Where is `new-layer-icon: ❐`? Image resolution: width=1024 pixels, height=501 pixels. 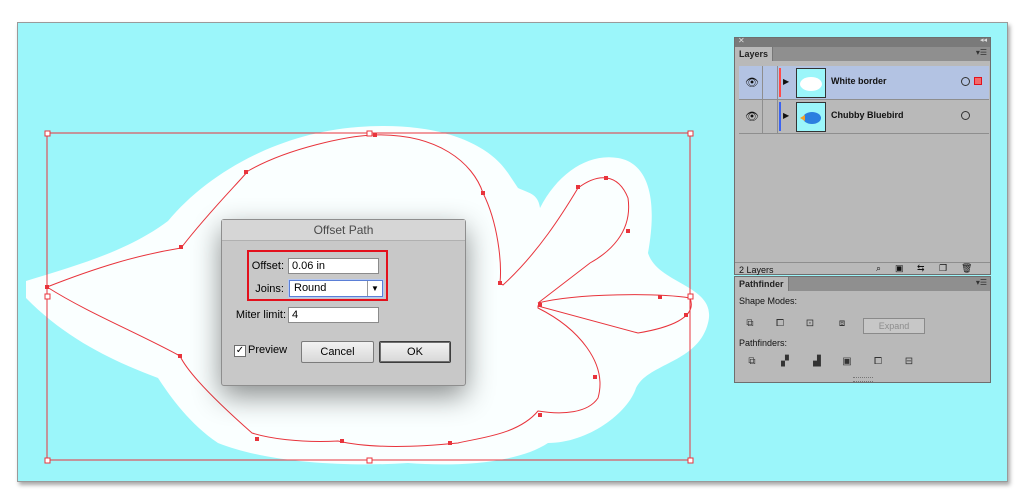 new-layer-icon: ❐ is located at coordinates (943, 268).